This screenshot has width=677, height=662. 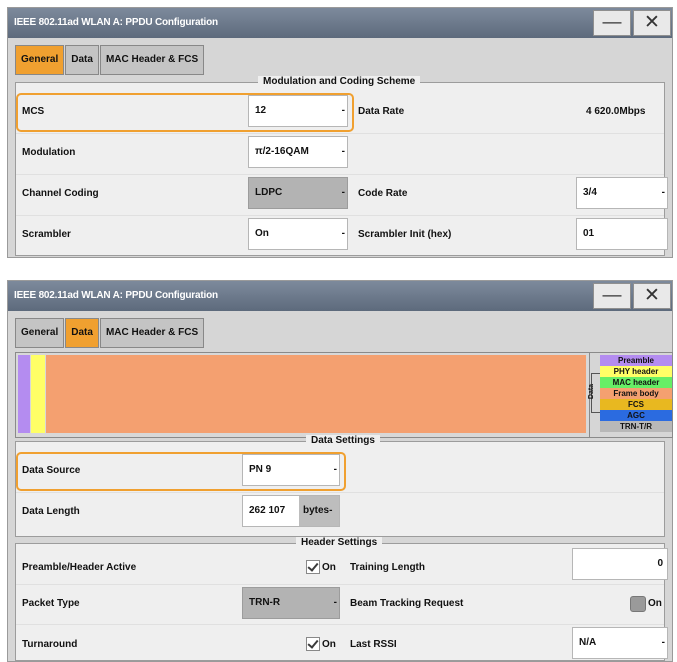 I want to click on modulation-label: Modulation, so click(x=49, y=152).